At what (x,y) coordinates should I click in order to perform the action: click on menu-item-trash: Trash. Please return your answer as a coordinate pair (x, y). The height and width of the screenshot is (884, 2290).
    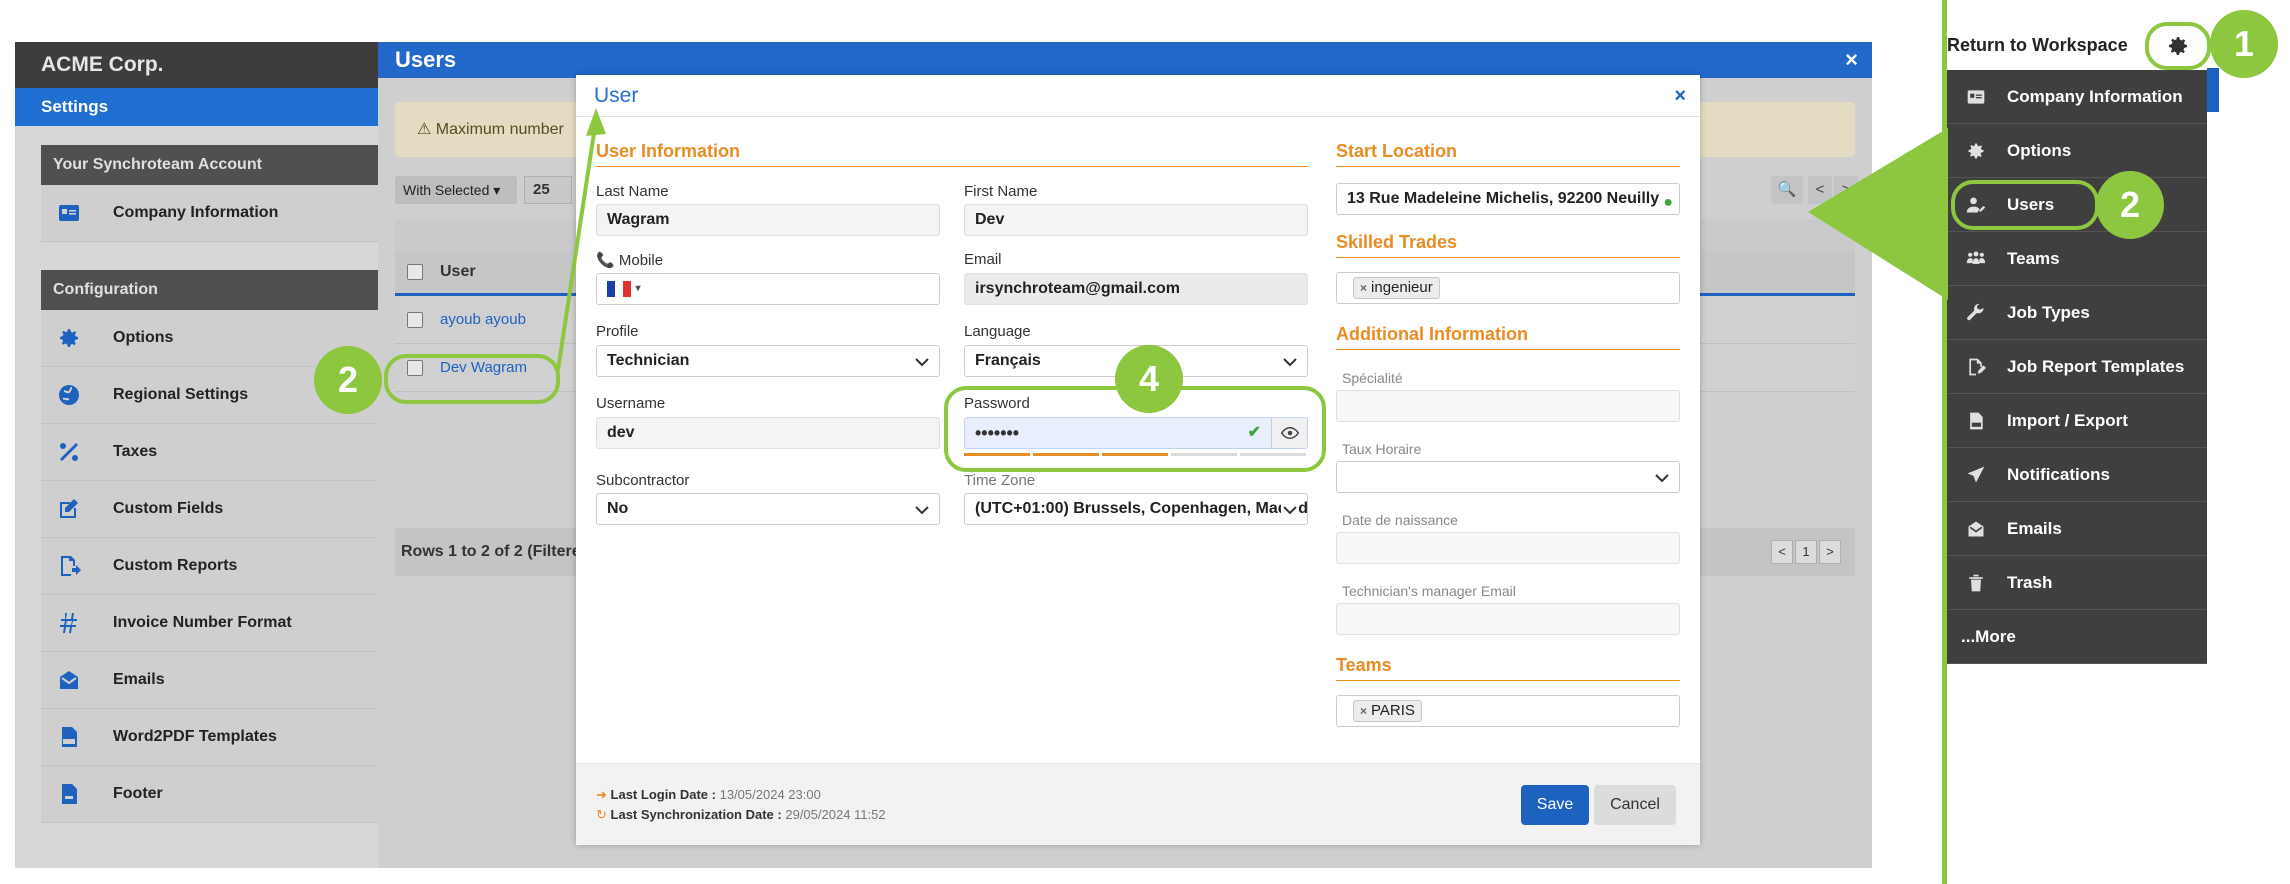
    Looking at the image, I should click on (2077, 583).